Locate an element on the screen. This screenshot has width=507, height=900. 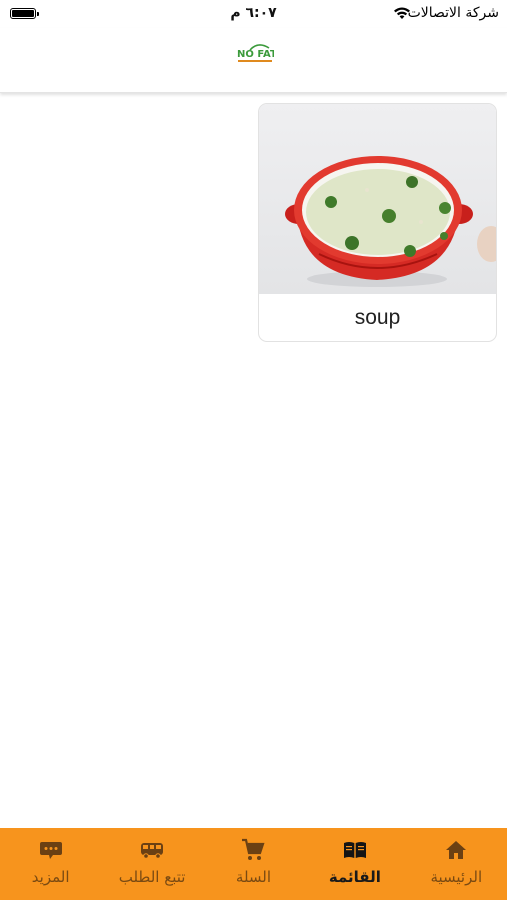
app-header: NO FAT is located at coordinates (253, 60).